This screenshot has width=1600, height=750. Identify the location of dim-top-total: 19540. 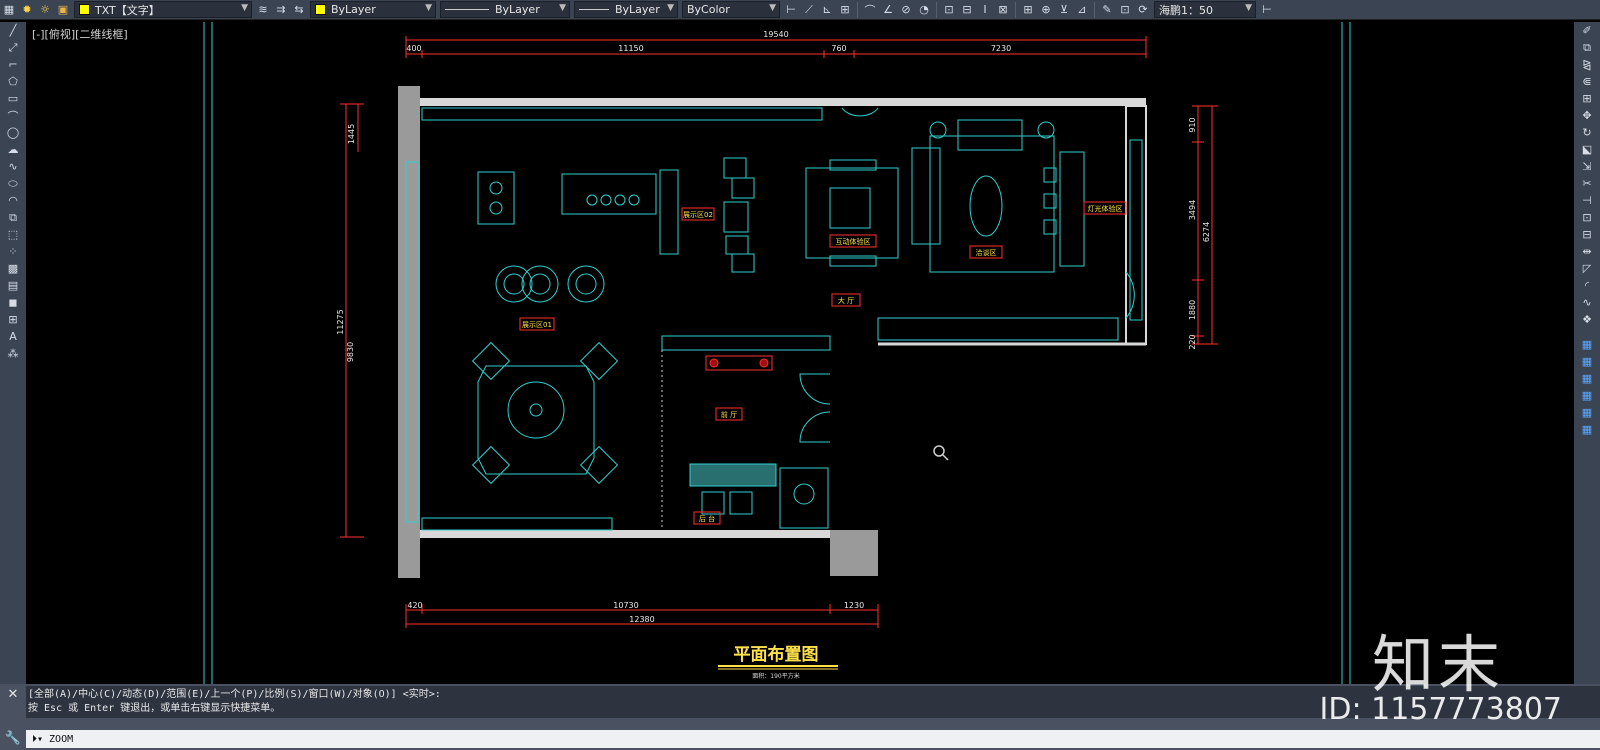
(775, 34).